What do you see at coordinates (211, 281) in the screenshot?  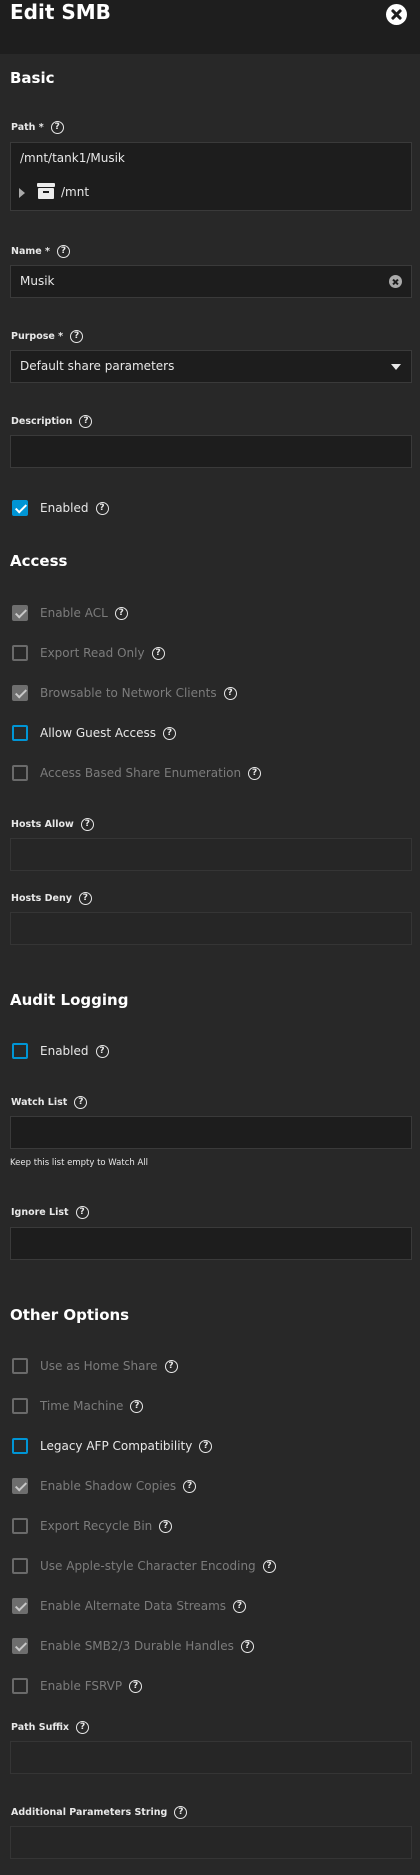 I see `name-input: Musik` at bounding box center [211, 281].